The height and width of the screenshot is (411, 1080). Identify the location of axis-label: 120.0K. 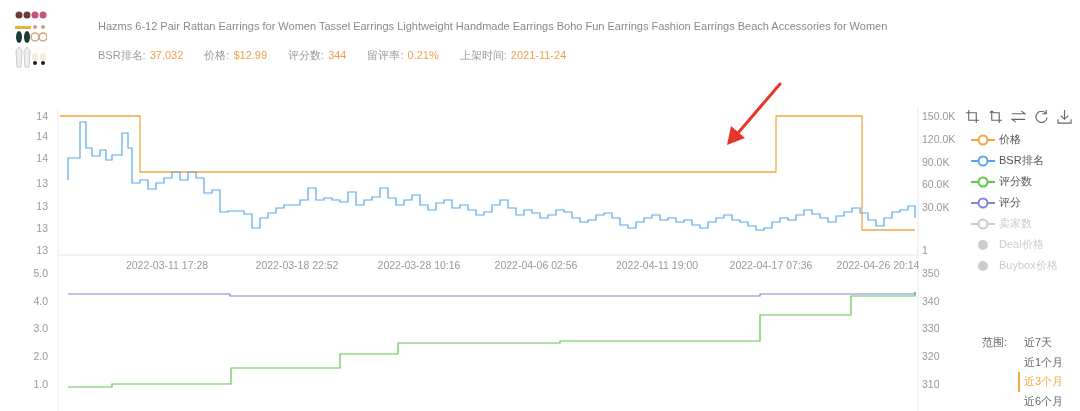
(939, 139).